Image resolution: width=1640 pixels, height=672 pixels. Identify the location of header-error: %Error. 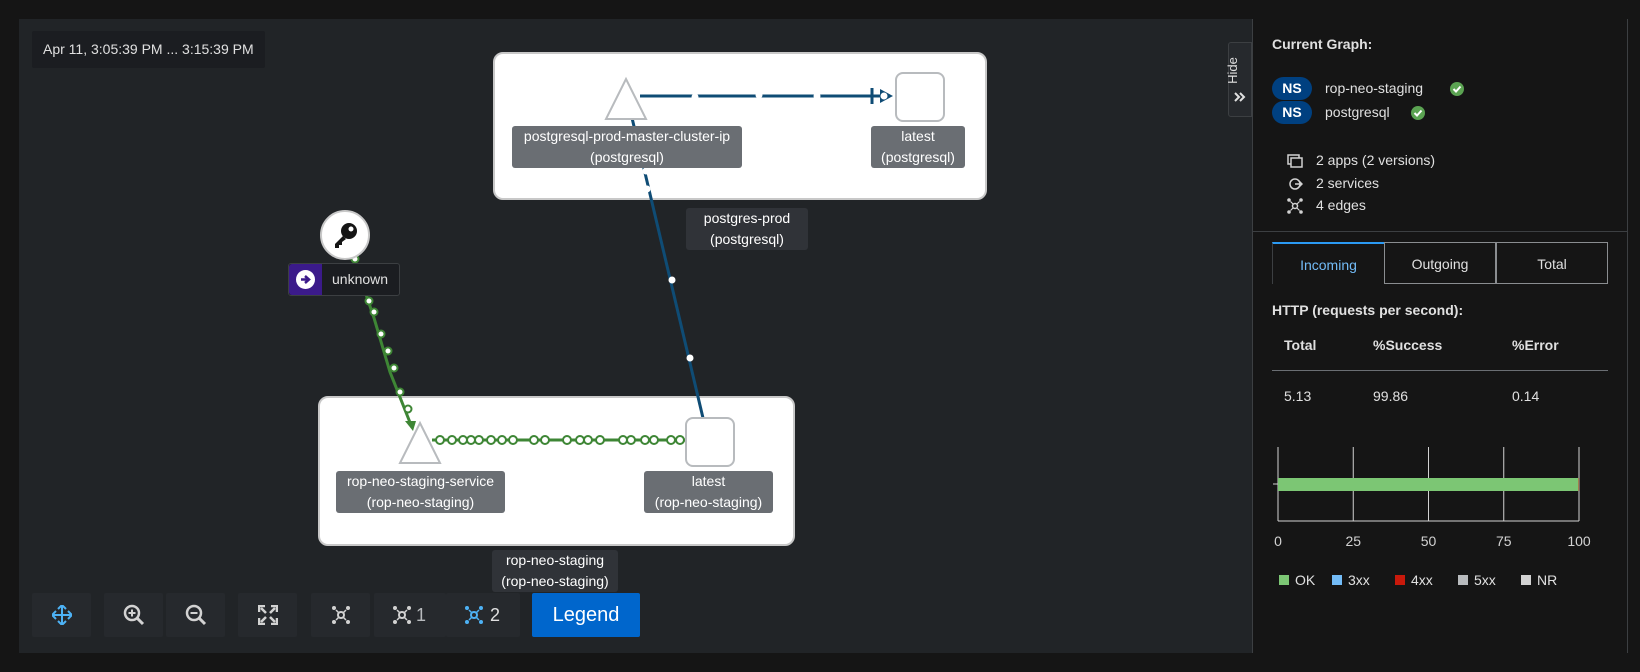
(1535, 345).